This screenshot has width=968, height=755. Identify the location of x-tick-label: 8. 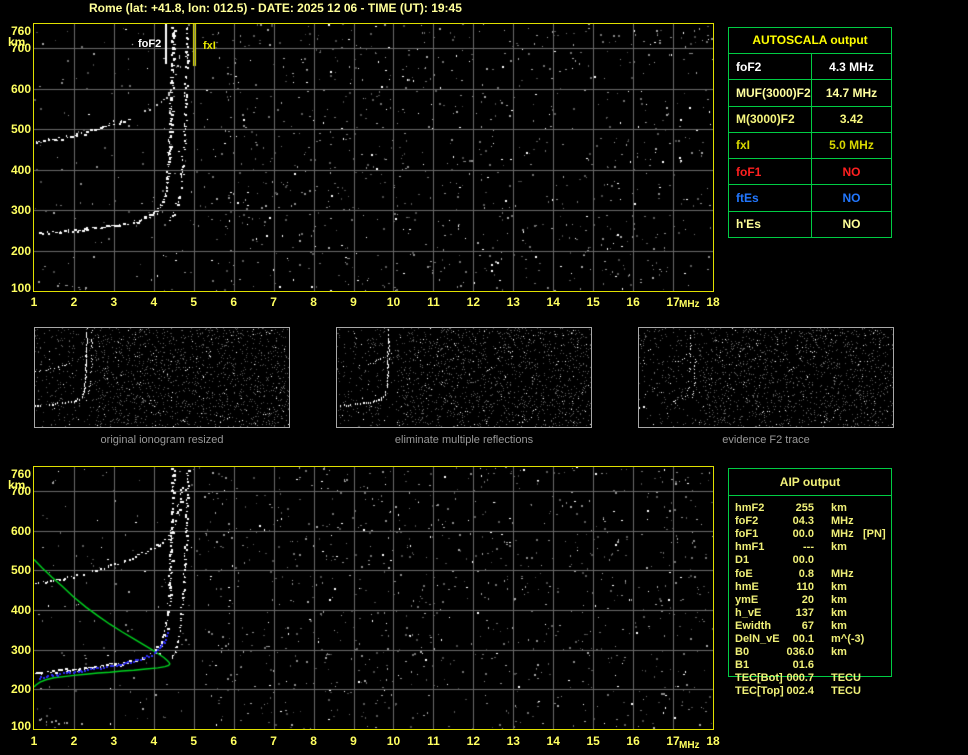
(313, 741).